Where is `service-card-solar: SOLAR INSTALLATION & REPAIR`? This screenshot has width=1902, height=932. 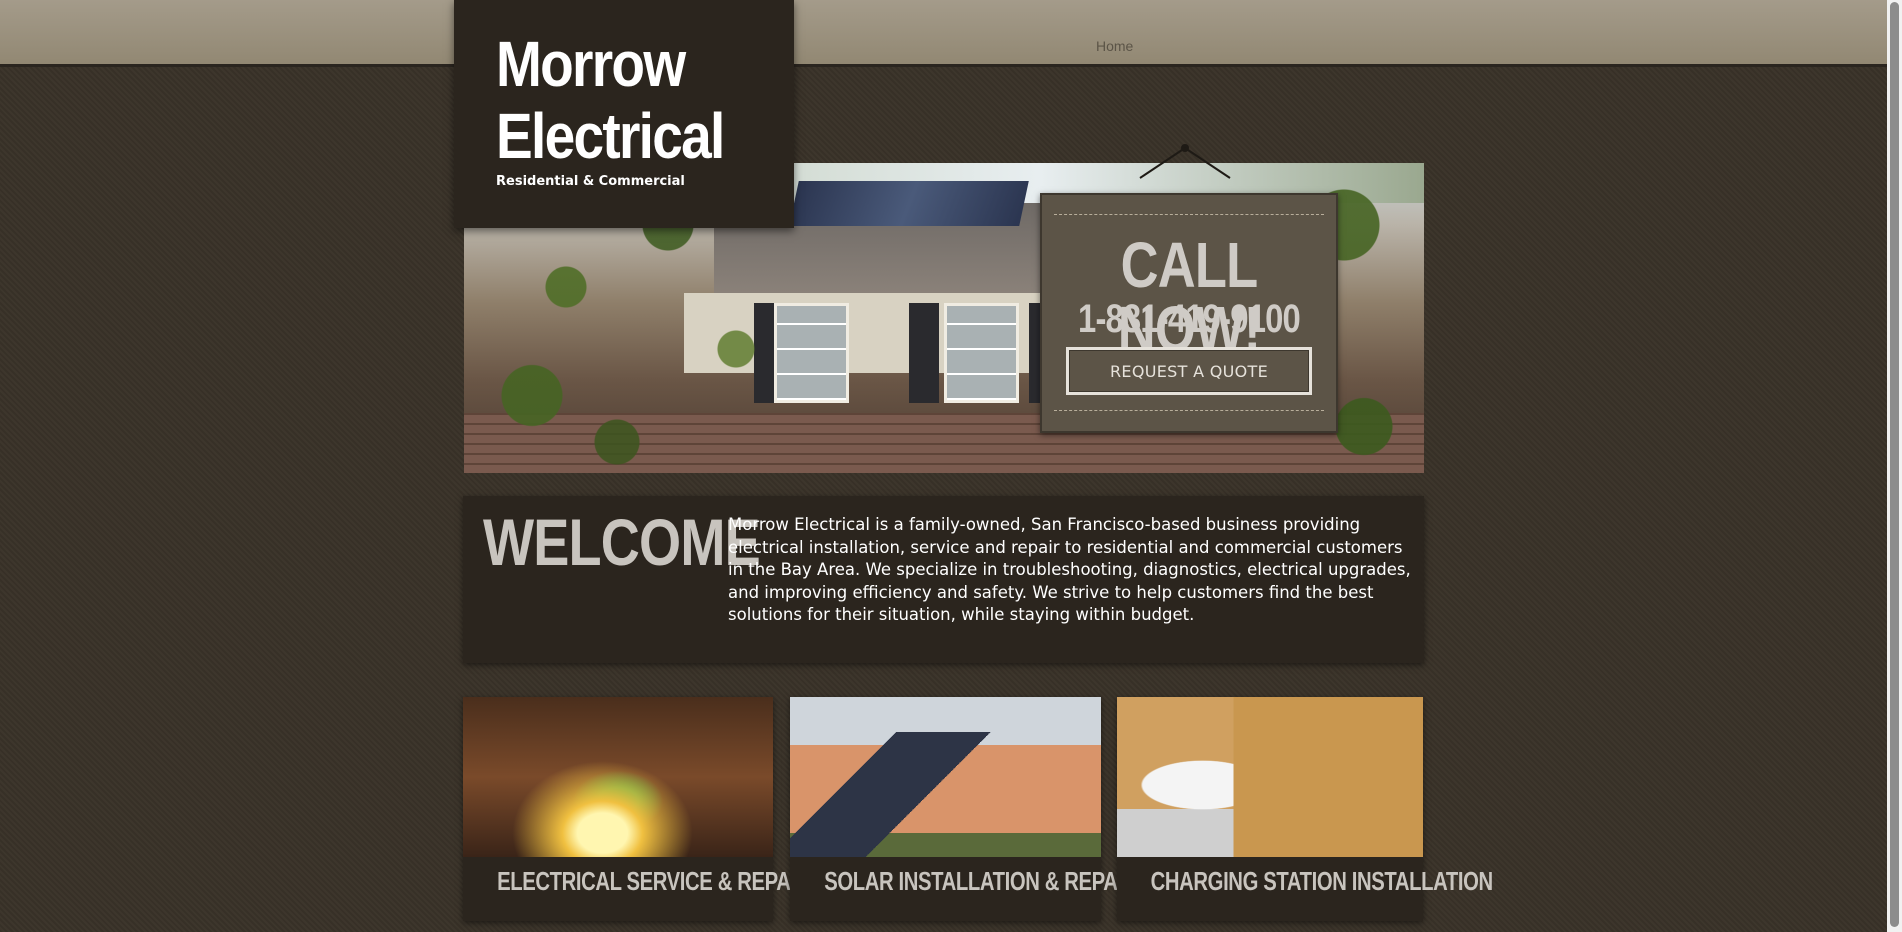 service-card-solar: SOLAR INSTALLATION & REPAIR is located at coordinates (963, 809).